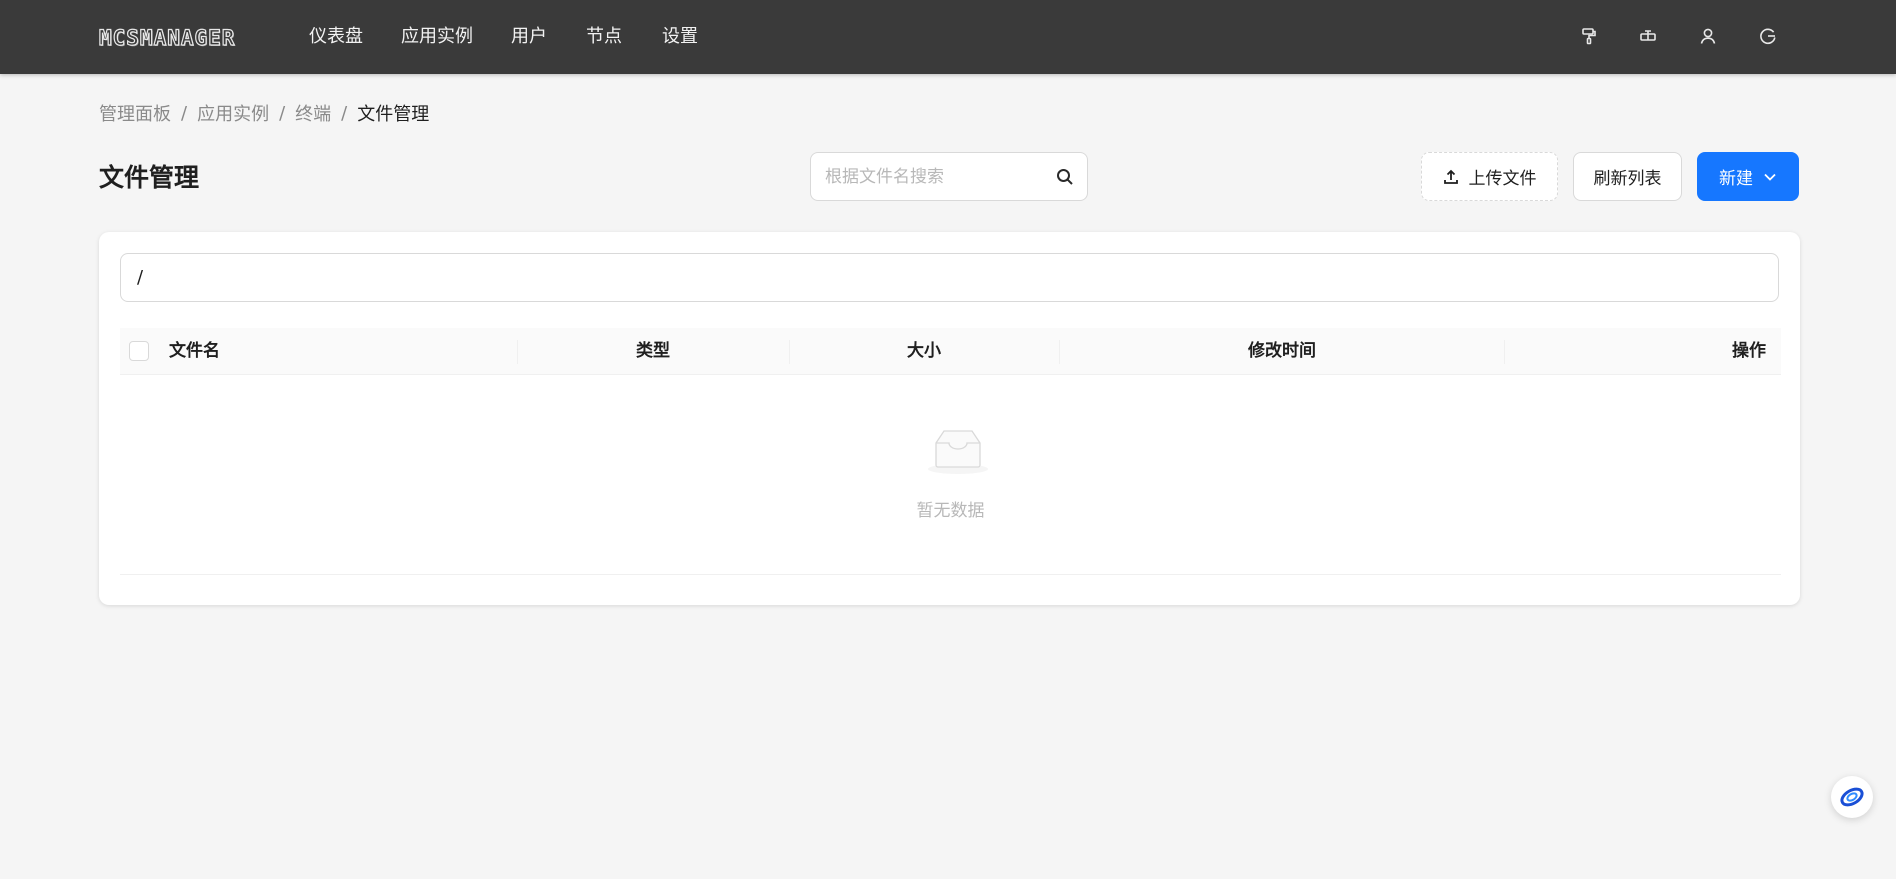  I want to click on layout-icon, so click(1648, 36).